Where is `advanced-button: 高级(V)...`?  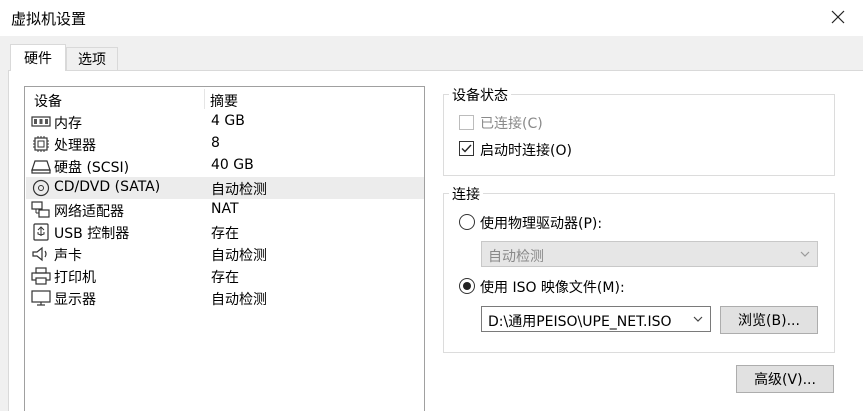 advanced-button: 高级(V)... is located at coordinates (785, 379).